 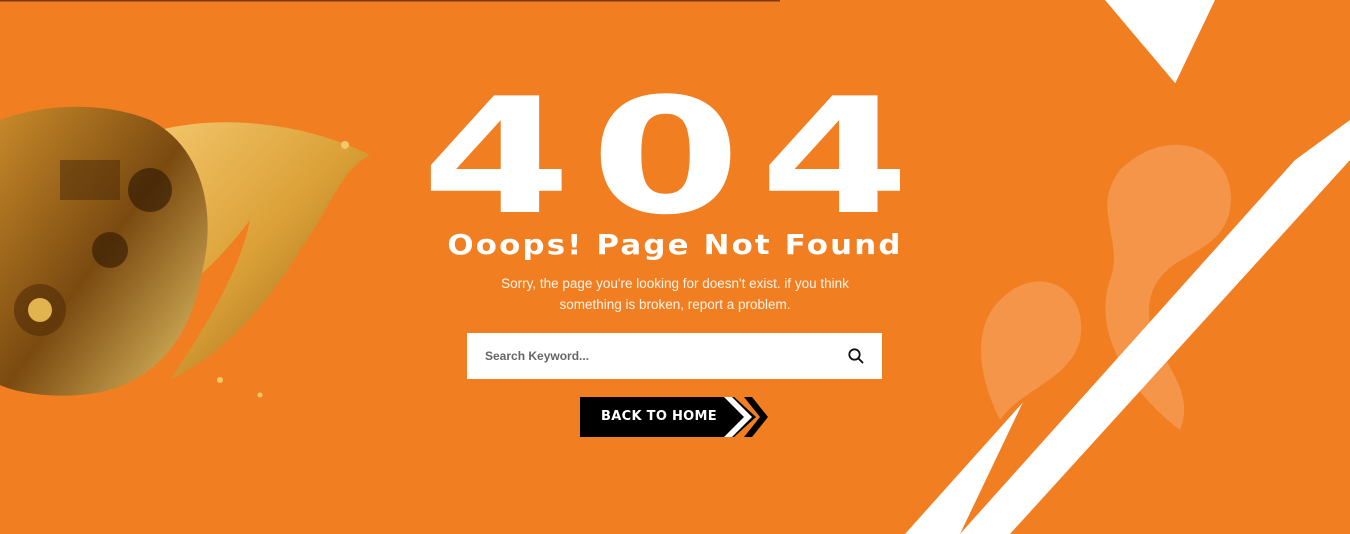 What do you see at coordinates (390, 1) in the screenshot?
I see `top-edge` at bounding box center [390, 1].